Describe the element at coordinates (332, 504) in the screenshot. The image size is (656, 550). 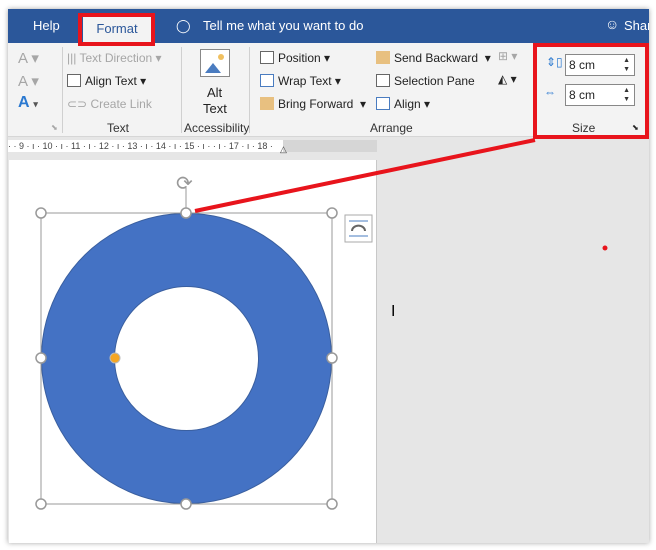
I see `resize-handle-se` at that location.